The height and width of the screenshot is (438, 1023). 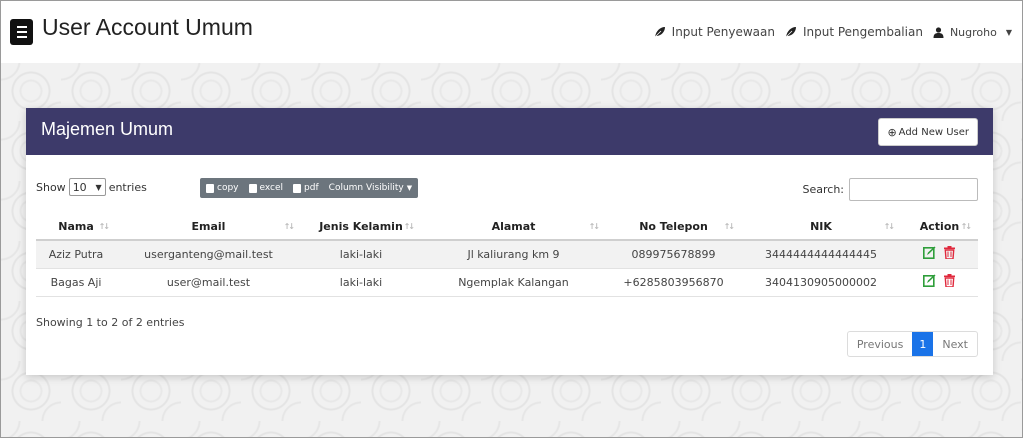 I want to click on cell-alamat: Jl kaliurang km 9, so click(x=513, y=254).